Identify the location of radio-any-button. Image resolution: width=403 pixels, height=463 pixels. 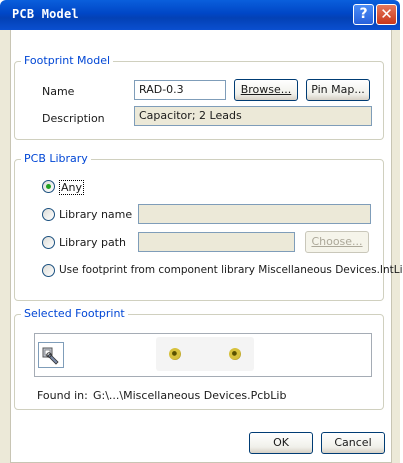
(48, 186).